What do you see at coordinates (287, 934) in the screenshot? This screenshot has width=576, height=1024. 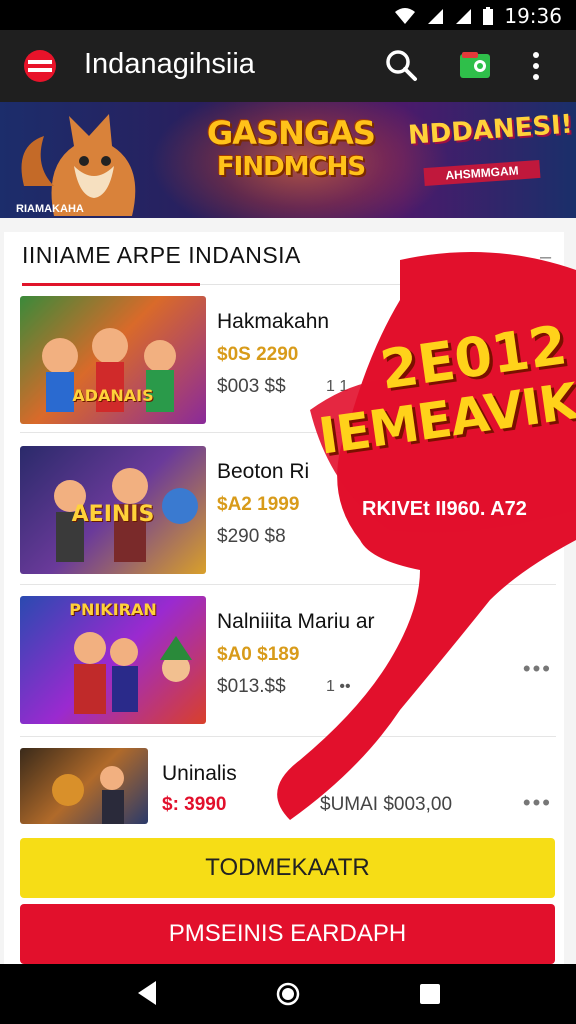 I see `secondary-button: PMSEINIS EARDAPH` at bounding box center [287, 934].